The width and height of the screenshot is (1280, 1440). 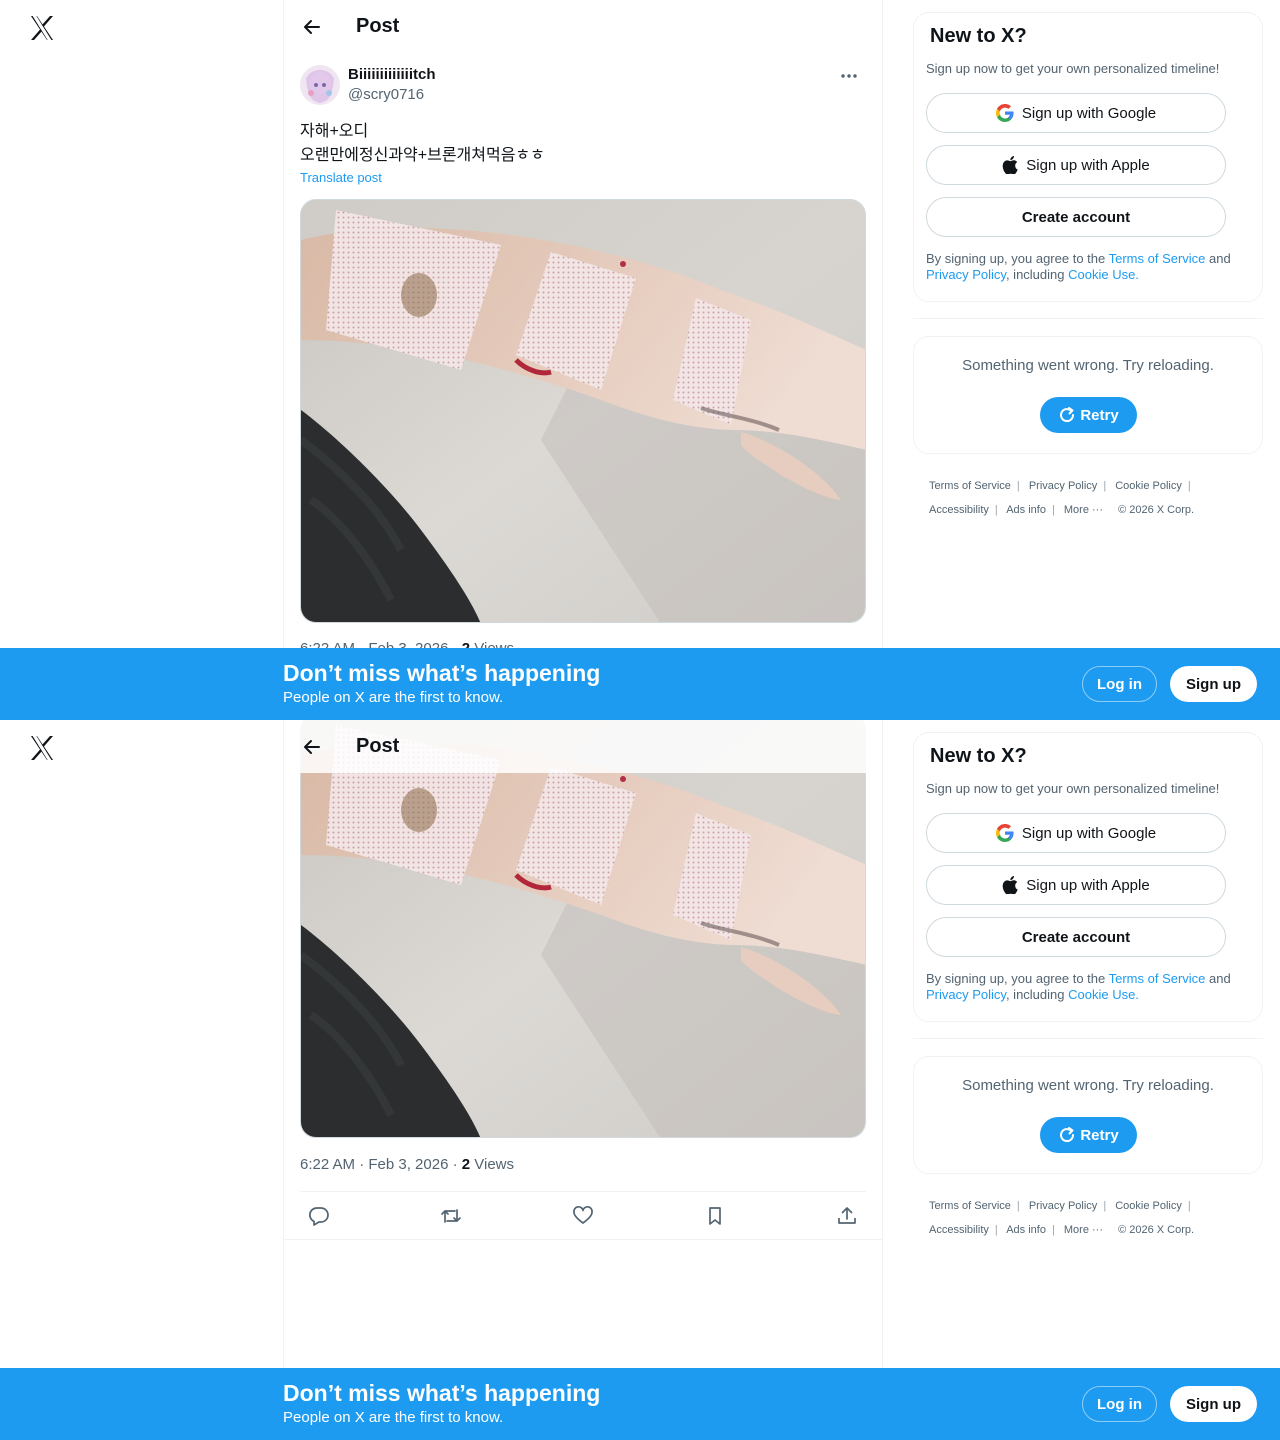 What do you see at coordinates (341, 177) in the screenshot?
I see `translate-post-link: Translate post` at bounding box center [341, 177].